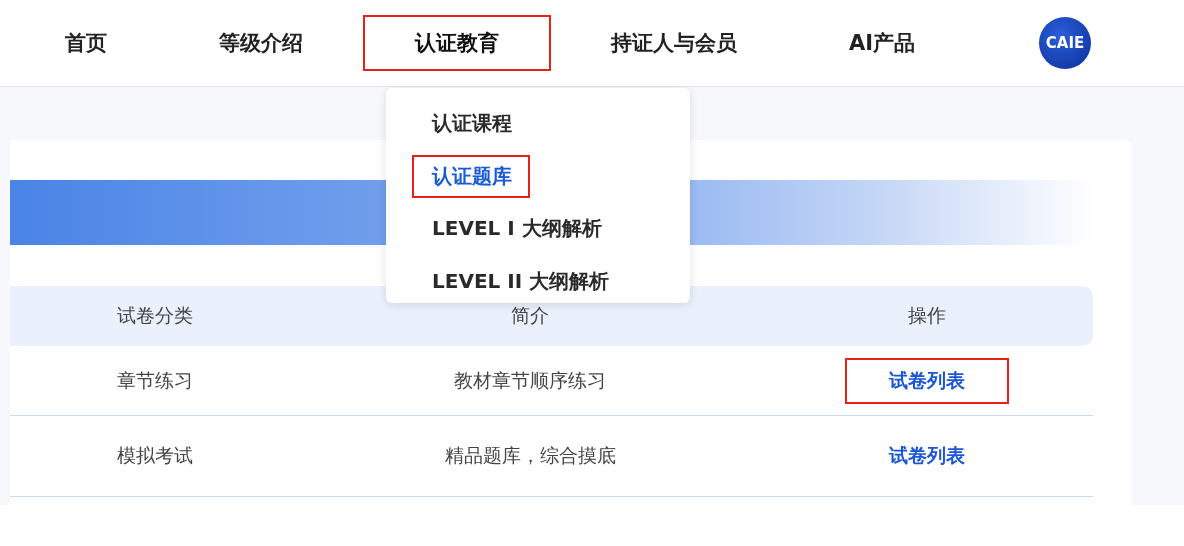  Describe the element at coordinates (457, 43) in the screenshot. I see `nav-item: 认证教育` at that location.